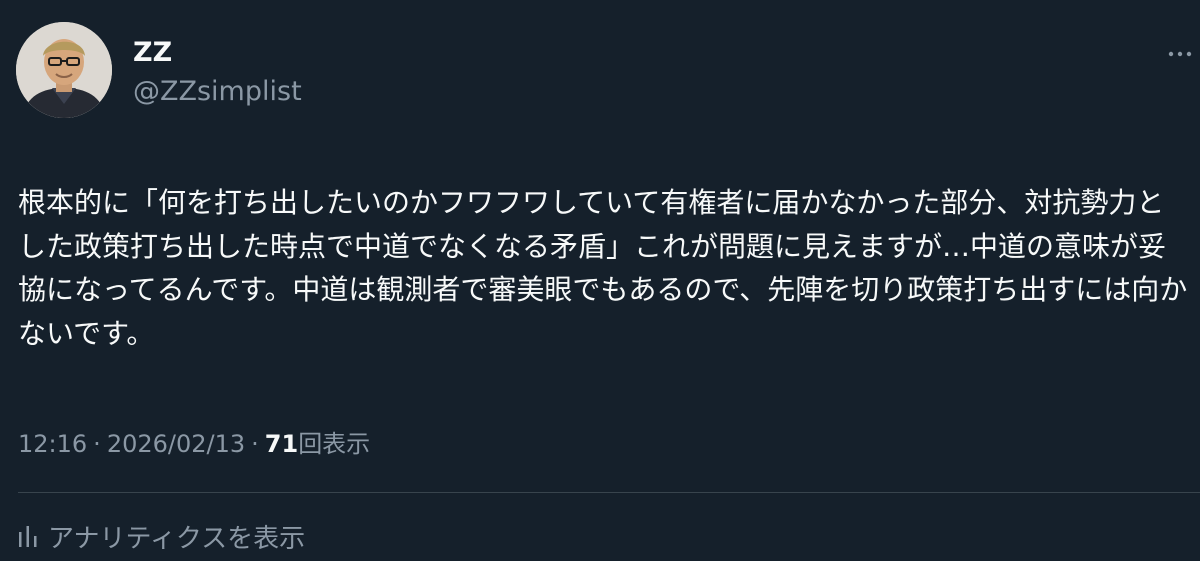 Image resolution: width=1200 pixels, height=561 pixels. What do you see at coordinates (609, 492) in the screenshot?
I see `divider` at bounding box center [609, 492].